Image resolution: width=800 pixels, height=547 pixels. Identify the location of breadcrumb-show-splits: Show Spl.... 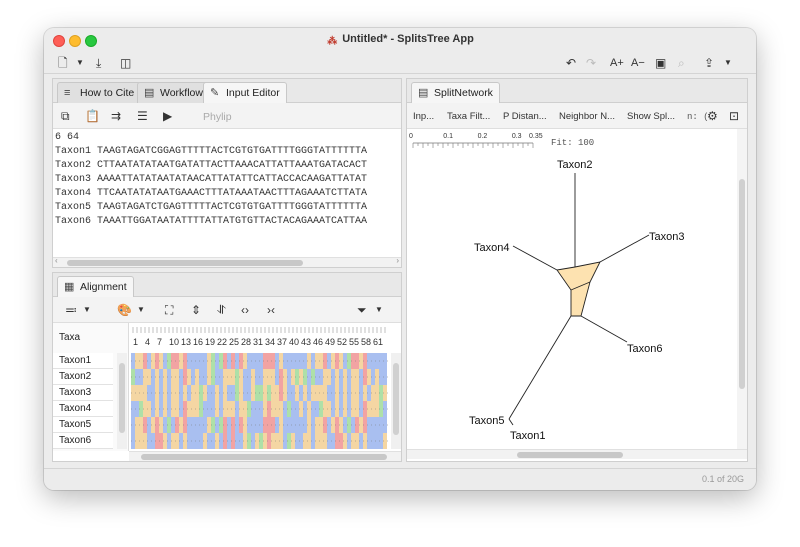
(651, 117).